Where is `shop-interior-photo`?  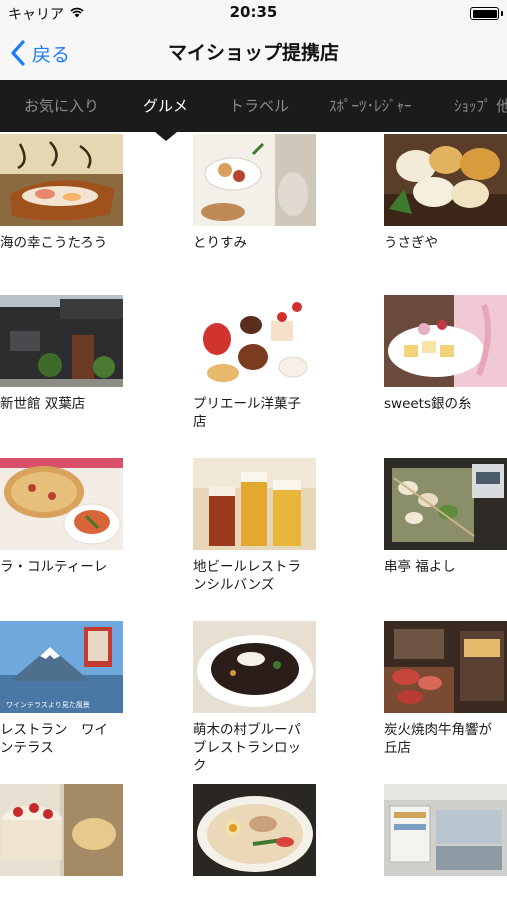
shop-interior-photo is located at coordinates (445, 830).